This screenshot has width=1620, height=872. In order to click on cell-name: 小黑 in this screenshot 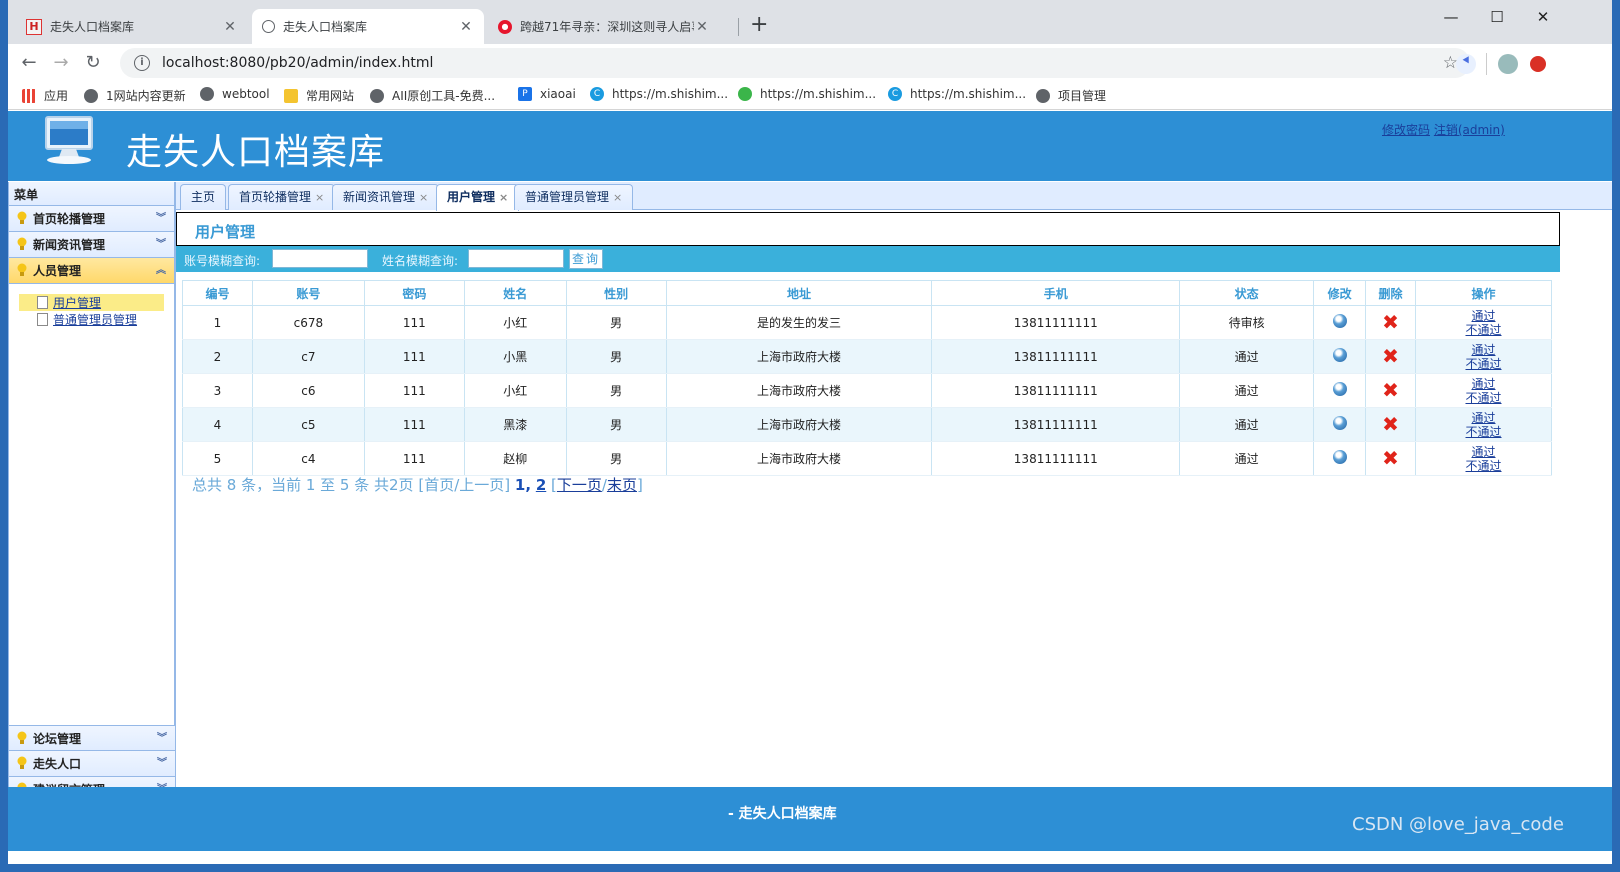, I will do `click(515, 356)`.